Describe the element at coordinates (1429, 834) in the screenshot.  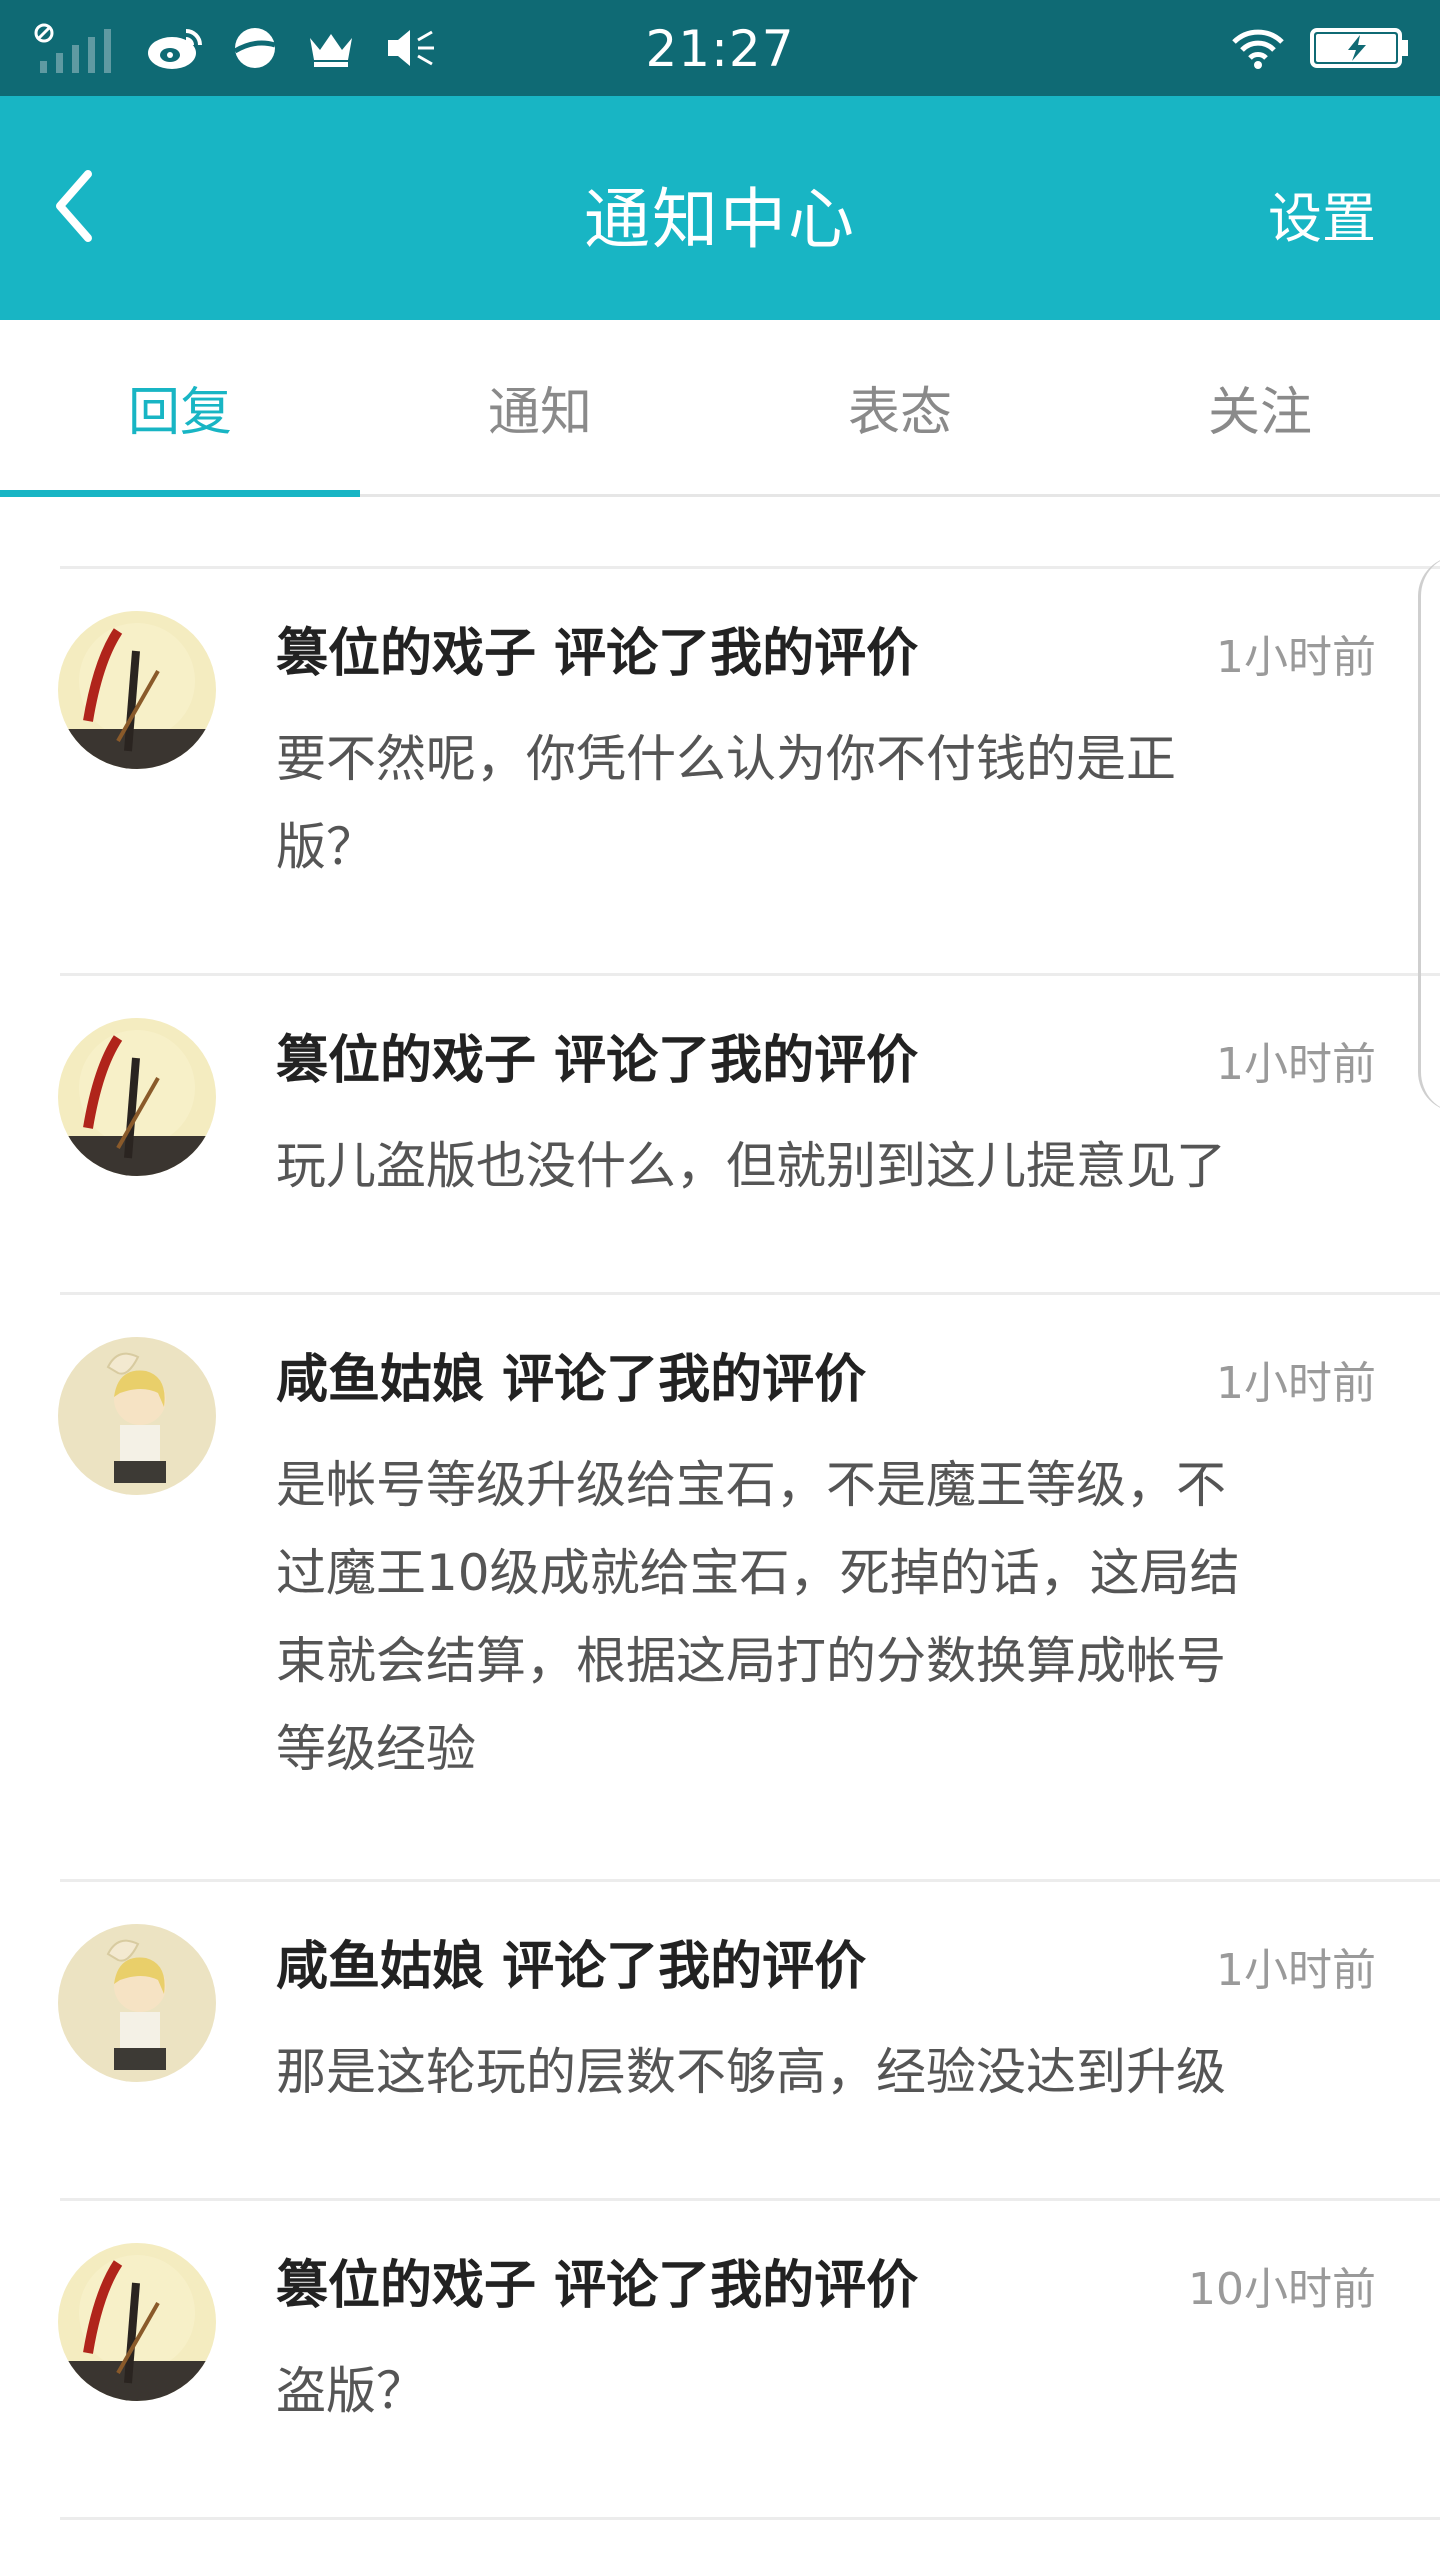
I see `scrollbar` at that location.